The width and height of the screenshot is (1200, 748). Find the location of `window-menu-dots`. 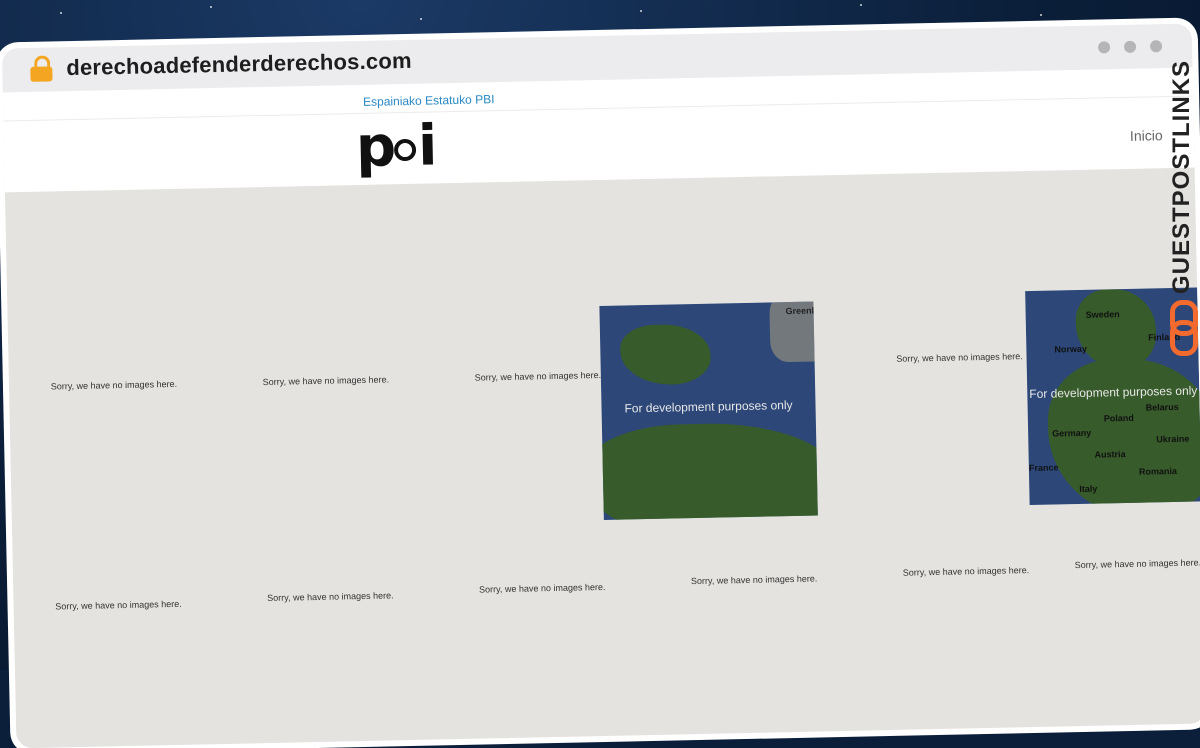

window-menu-dots is located at coordinates (1130, 47).